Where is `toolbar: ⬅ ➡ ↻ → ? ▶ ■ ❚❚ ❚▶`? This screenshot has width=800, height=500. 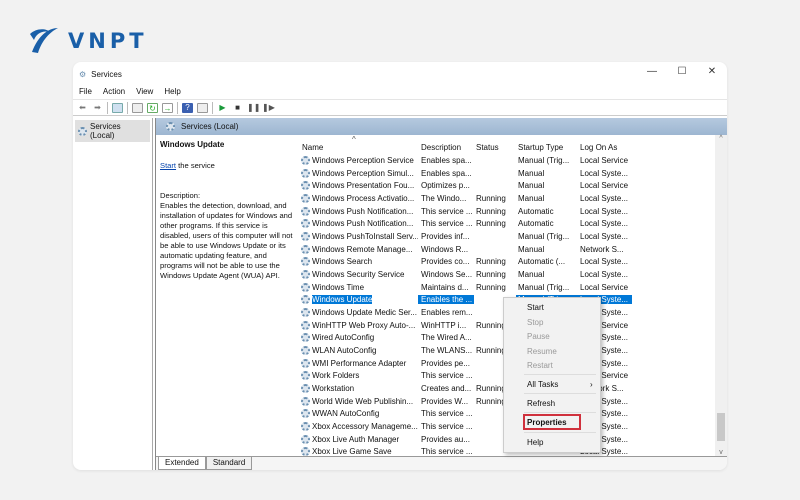
toolbar: ⬅ ➡ ↻ → ? ▶ ■ ❚❚ ❚▶ is located at coordinates (400, 107).